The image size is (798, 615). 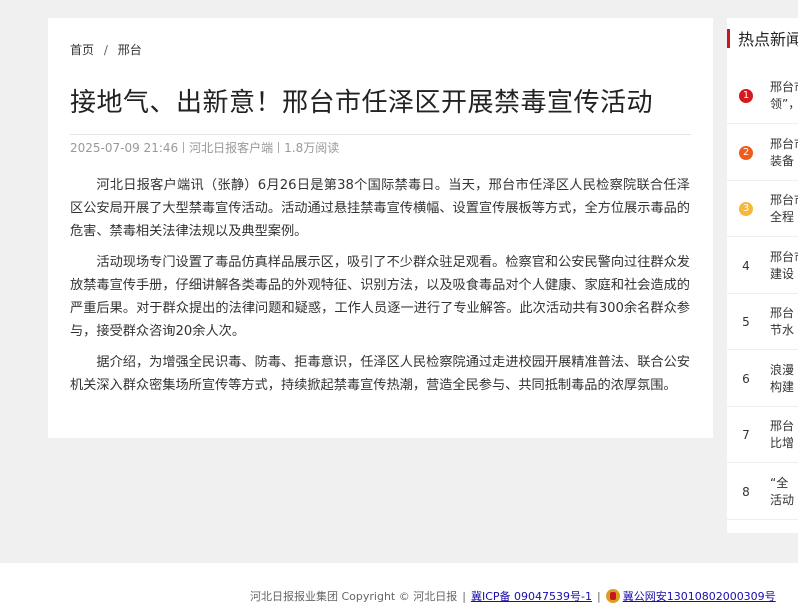 What do you see at coordinates (728, 38) in the screenshot?
I see `header-accent-bar` at bounding box center [728, 38].